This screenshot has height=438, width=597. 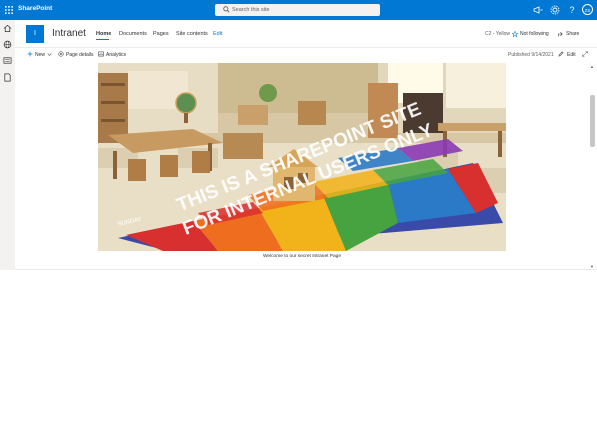 What do you see at coordinates (585, 54) in the screenshot?
I see `expand-icon` at bounding box center [585, 54].